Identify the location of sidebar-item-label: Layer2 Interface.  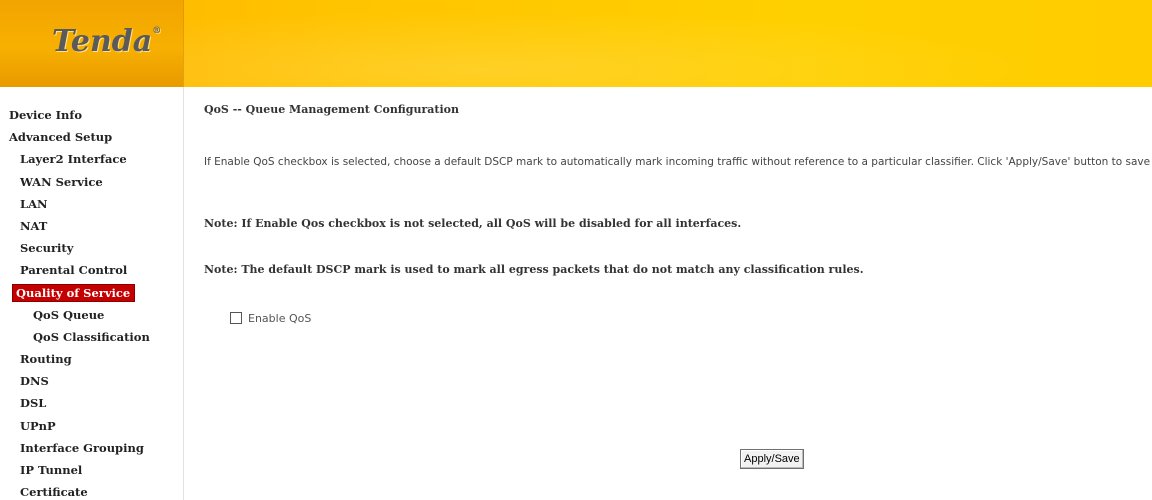
(73, 159).